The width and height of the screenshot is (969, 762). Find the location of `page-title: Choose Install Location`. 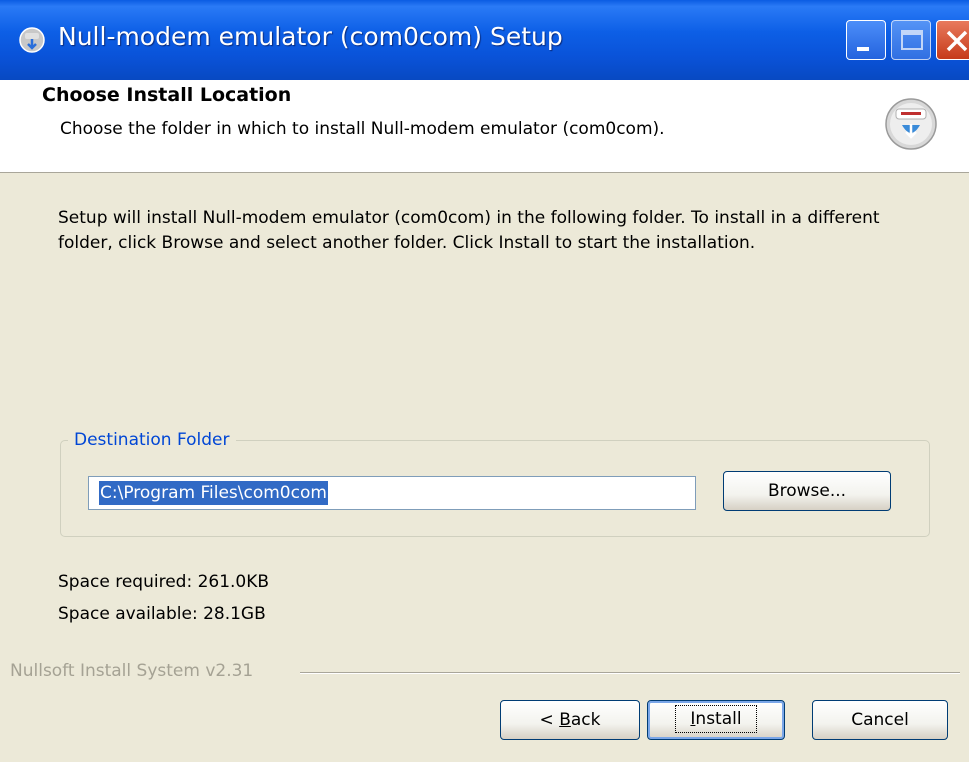

page-title: Choose Install Location is located at coordinates (167, 95).